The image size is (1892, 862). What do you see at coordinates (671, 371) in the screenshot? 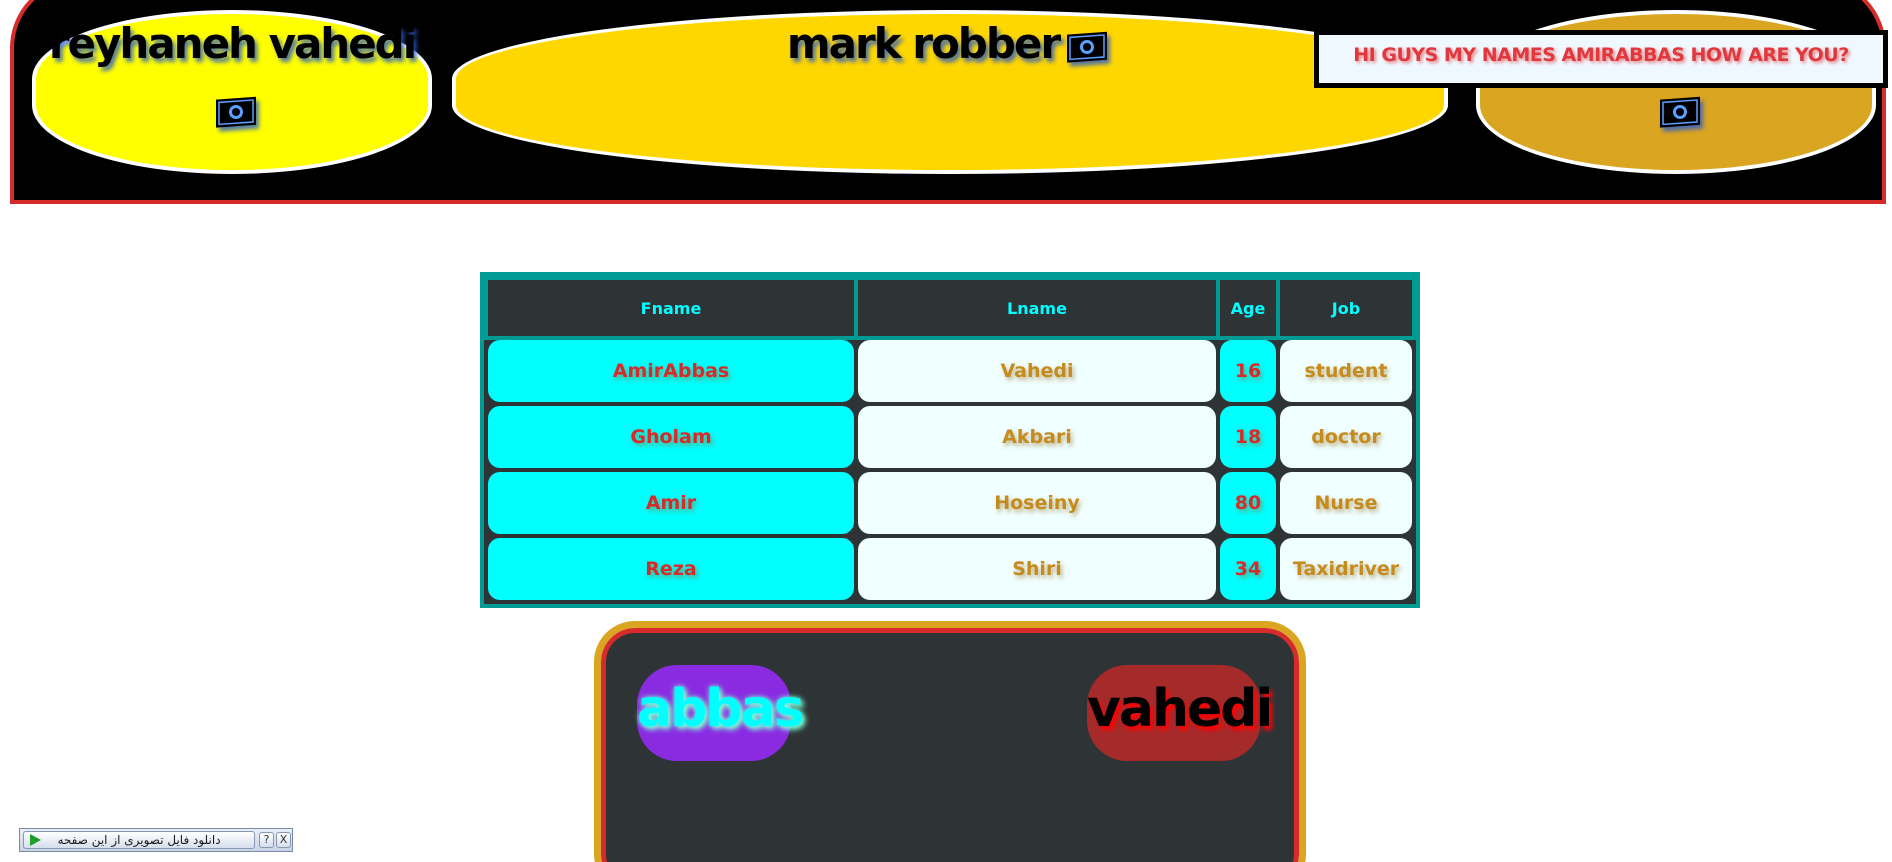
I see `cell-fname: AmirAbbas` at bounding box center [671, 371].